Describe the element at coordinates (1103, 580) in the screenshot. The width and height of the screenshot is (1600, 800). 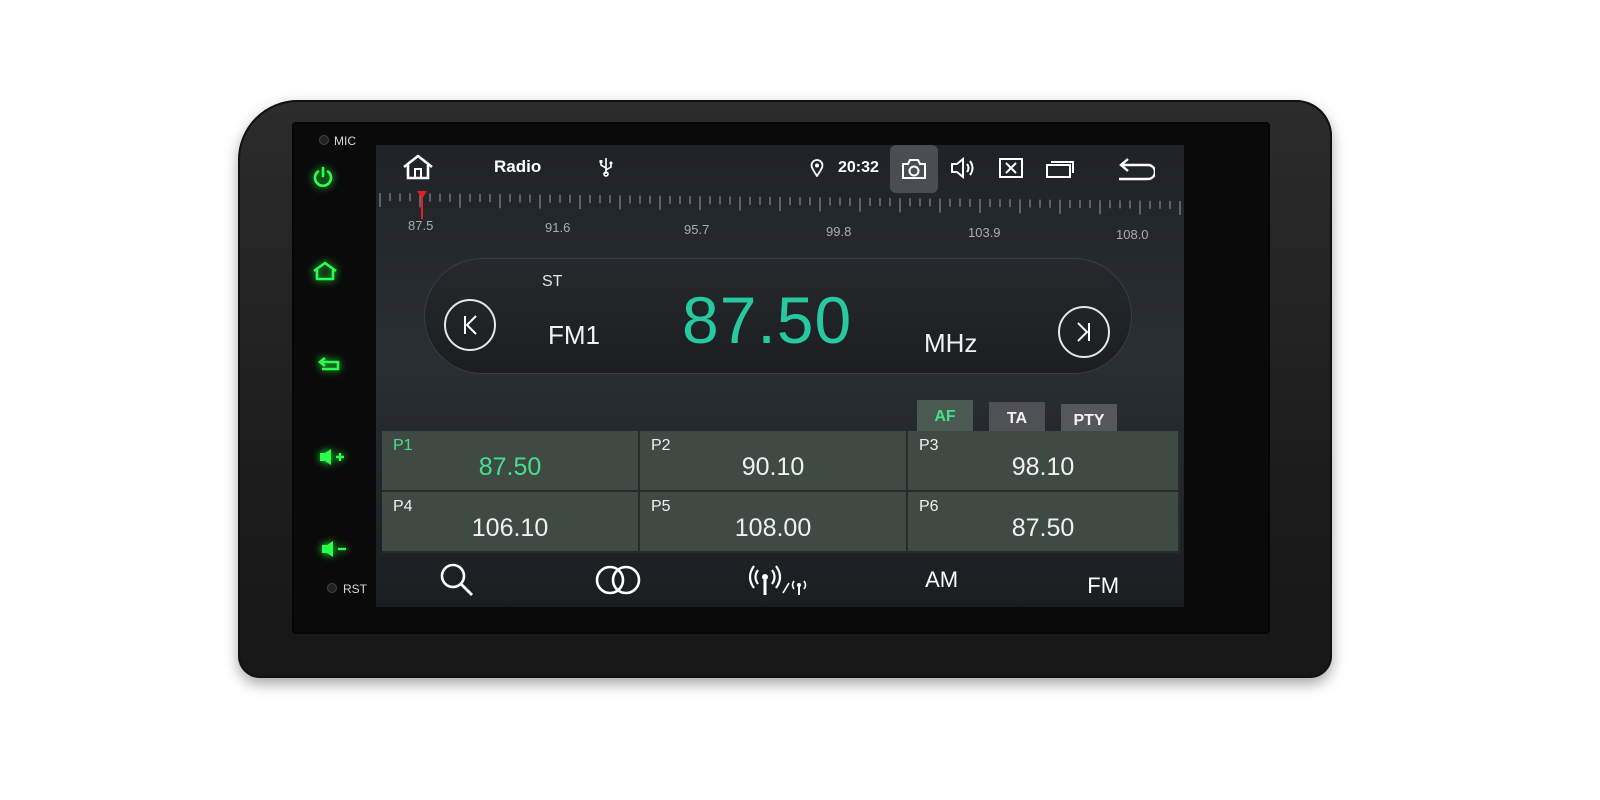
I see `fm-band-button: FM` at that location.